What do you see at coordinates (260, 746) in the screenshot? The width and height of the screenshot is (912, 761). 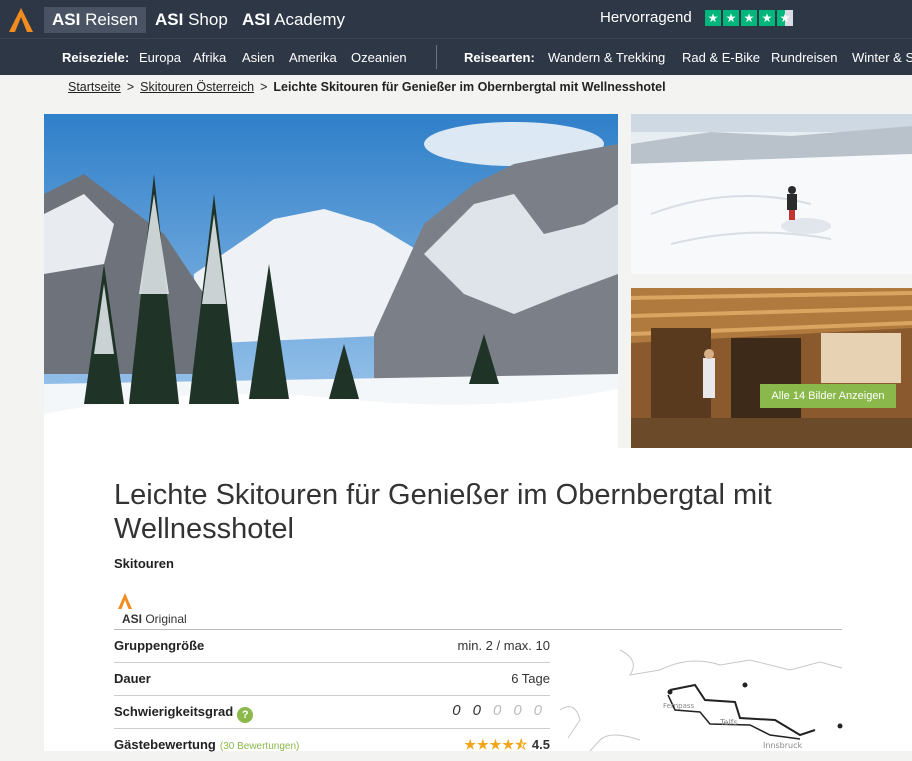 I see `rating-reviews-link: (30 Bewertungen)` at bounding box center [260, 746].